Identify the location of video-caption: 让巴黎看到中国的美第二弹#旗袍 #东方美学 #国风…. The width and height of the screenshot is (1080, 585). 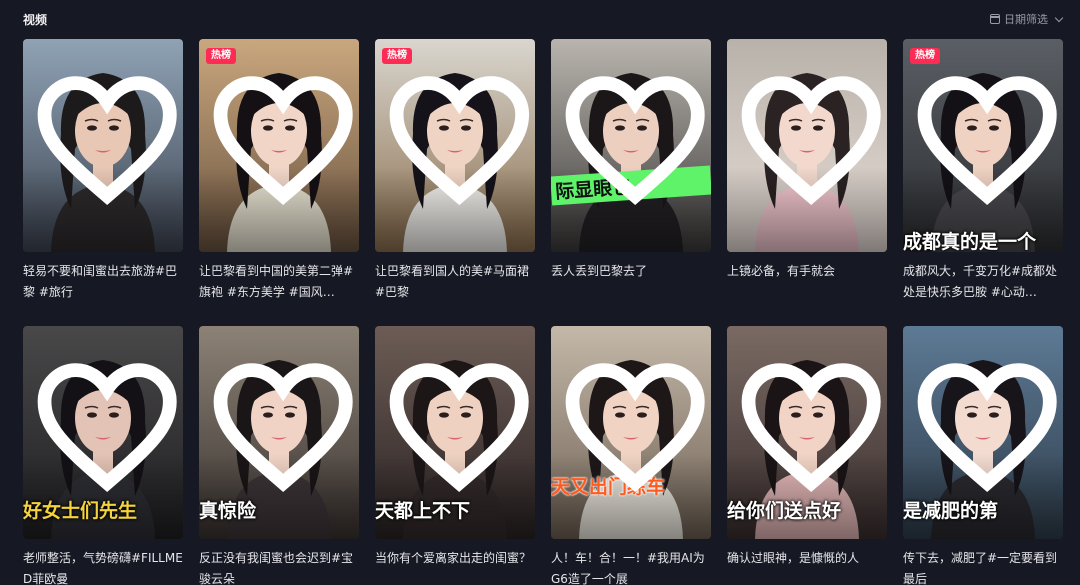
(279, 282).